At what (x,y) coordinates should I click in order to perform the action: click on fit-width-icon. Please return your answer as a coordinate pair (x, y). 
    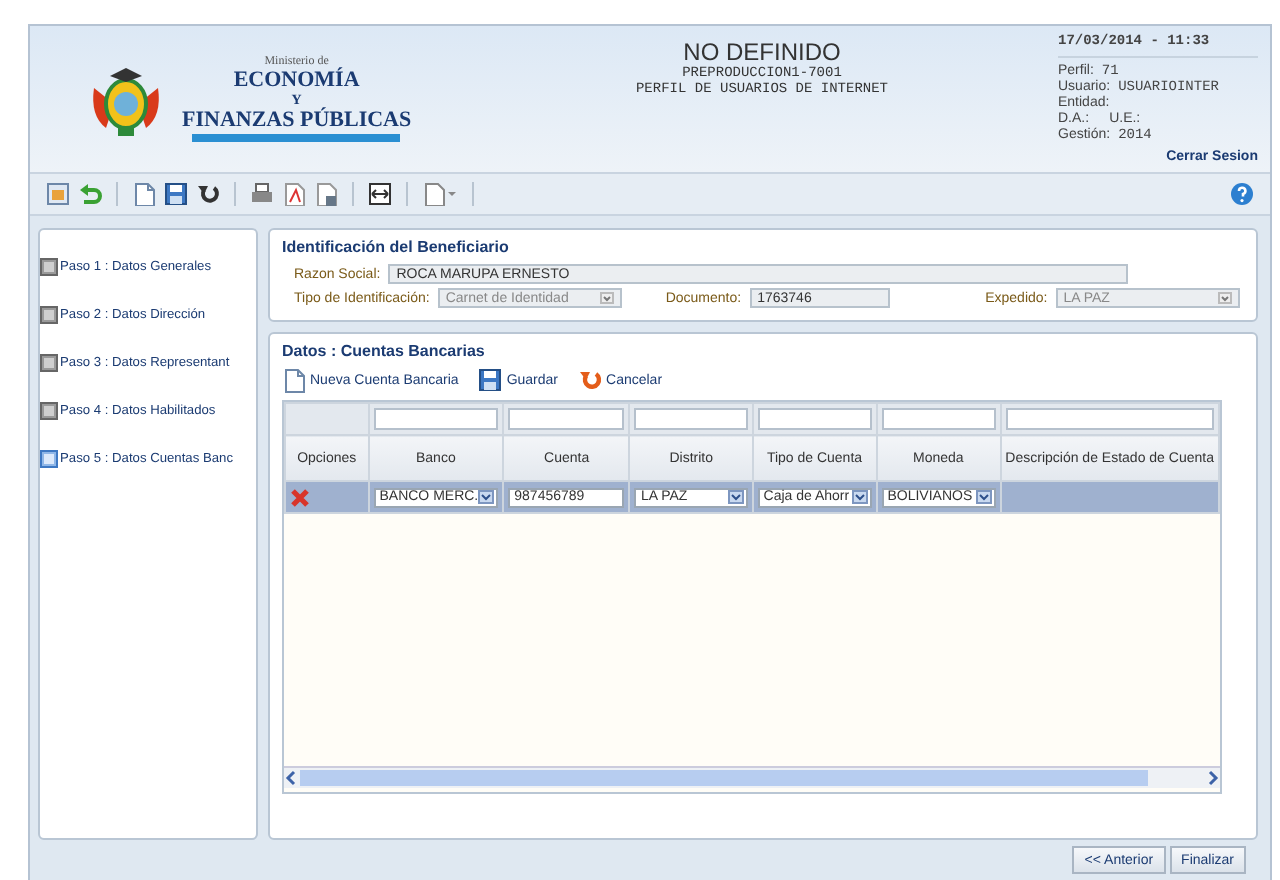
    Looking at the image, I should click on (380, 194).